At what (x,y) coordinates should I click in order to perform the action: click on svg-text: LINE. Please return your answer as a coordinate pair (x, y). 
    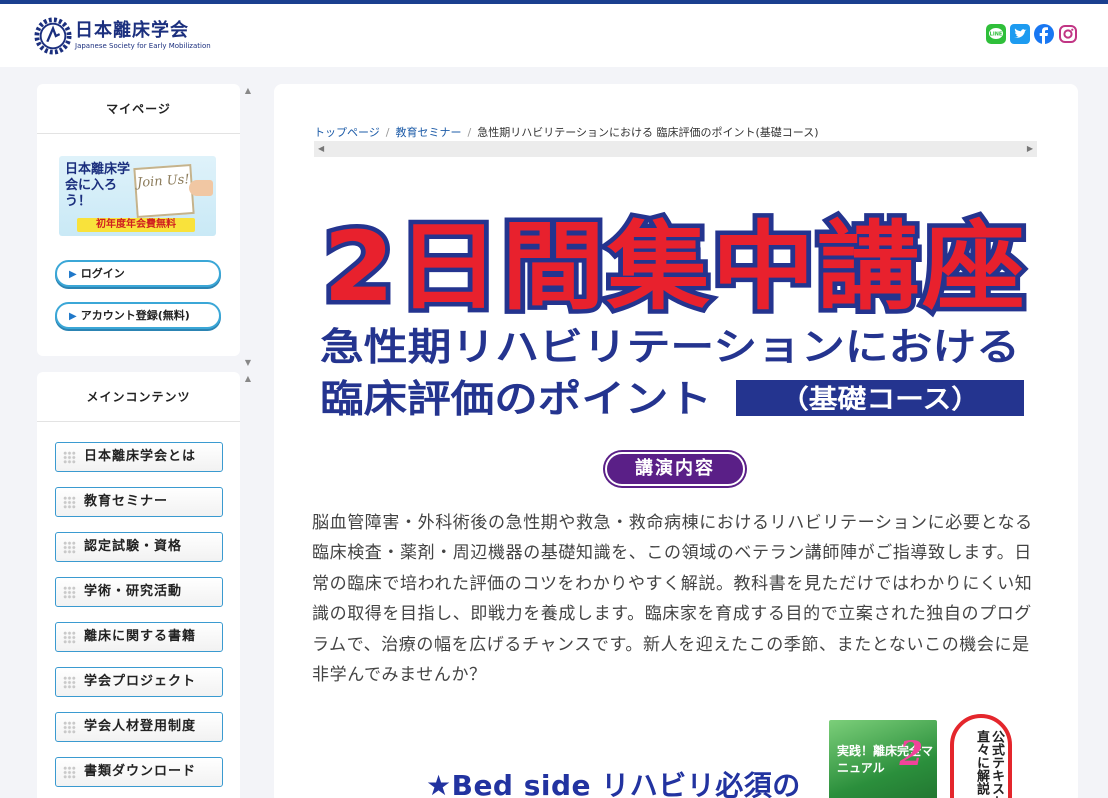
    Looking at the image, I should click on (996, 35).